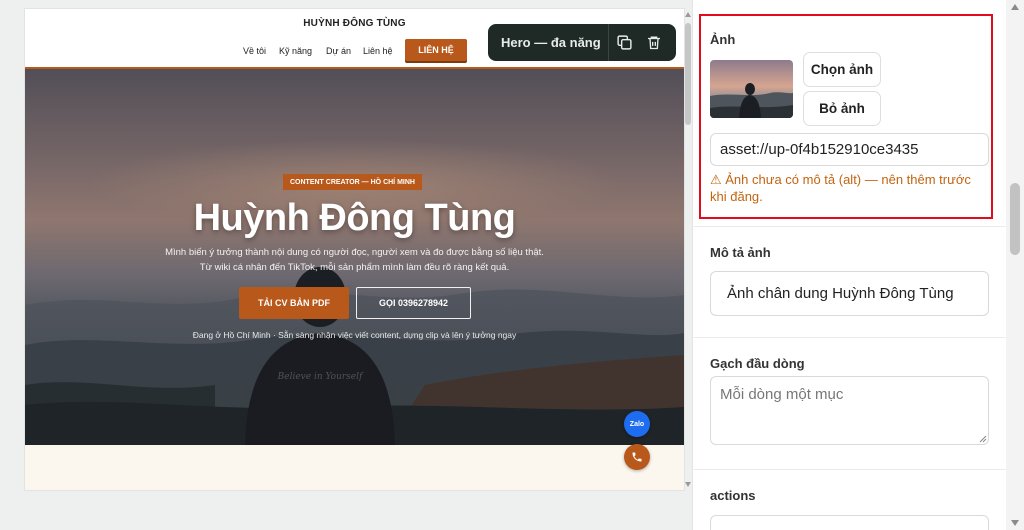 The width and height of the screenshot is (1024, 530). I want to click on panel-scrollbar, so click(1015, 265).